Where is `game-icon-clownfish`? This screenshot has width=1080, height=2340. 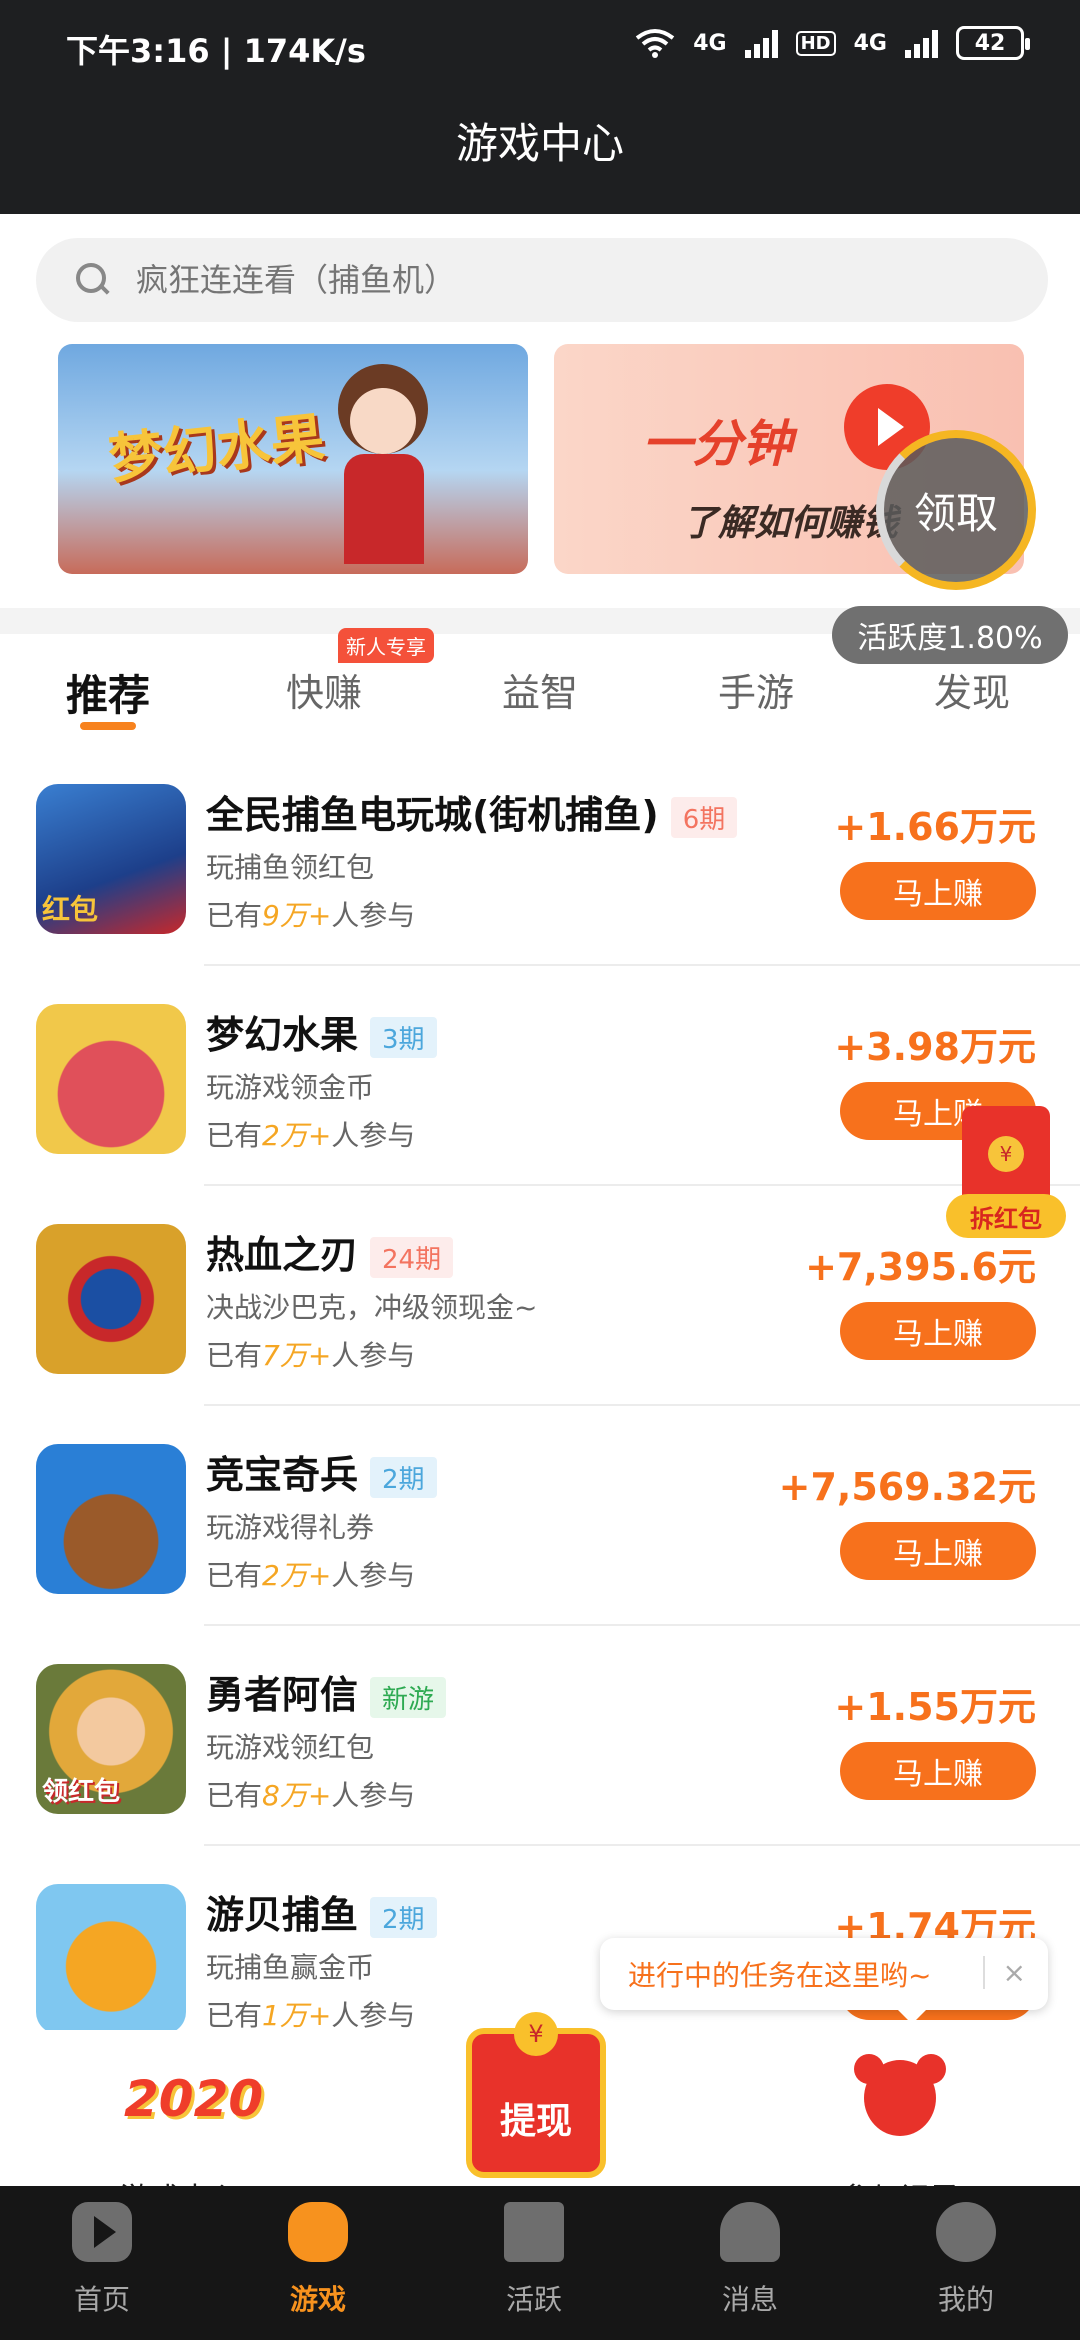
game-icon-clownfish is located at coordinates (111, 1959).